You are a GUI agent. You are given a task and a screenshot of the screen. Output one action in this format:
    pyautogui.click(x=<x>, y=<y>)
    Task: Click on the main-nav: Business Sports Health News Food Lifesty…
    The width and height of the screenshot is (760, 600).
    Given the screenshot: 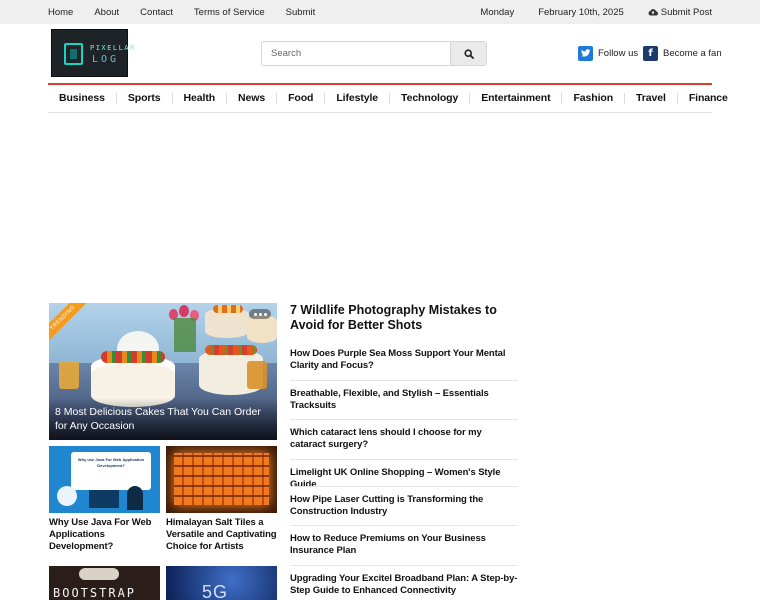 What is the action you would take?
    pyautogui.click(x=388, y=99)
    